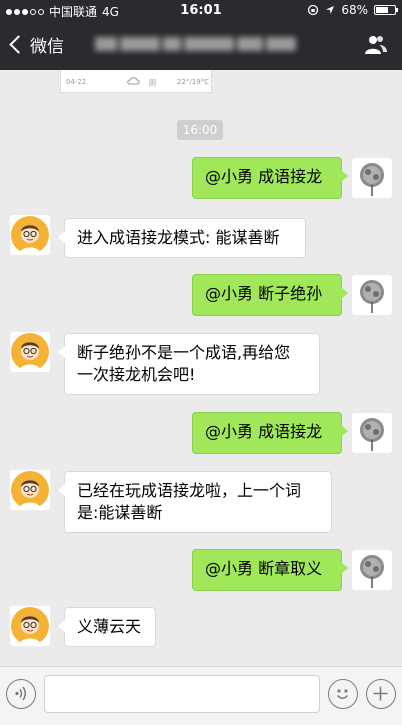 The width and height of the screenshot is (402, 725). What do you see at coordinates (270, 570) in the screenshot?
I see `my-message-bubble: @小勇 断章取义` at bounding box center [270, 570].